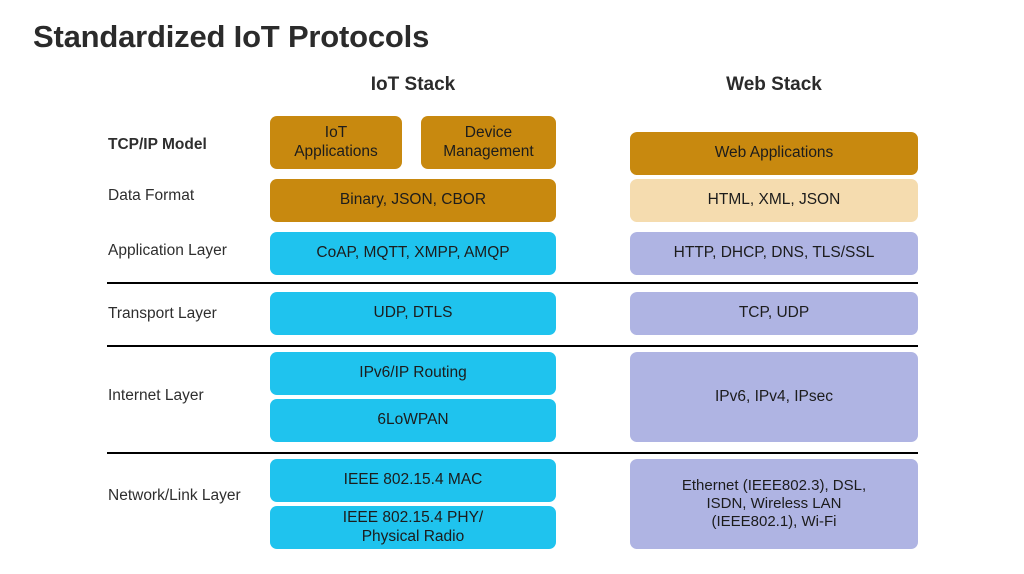 Image resolution: width=1024 pixels, height=574 pixels. Describe the element at coordinates (512, 346) in the screenshot. I see `divider-above-internet-layer` at that location.